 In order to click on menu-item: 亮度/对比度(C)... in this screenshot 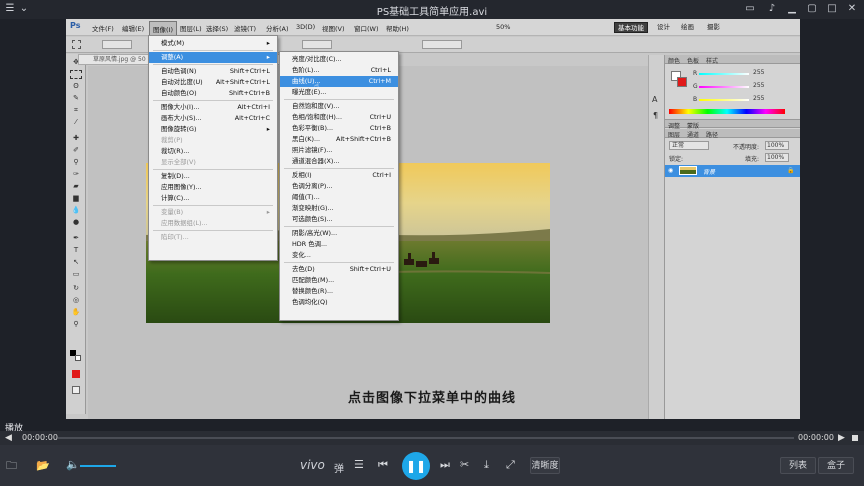, I will do `click(339, 59)`.